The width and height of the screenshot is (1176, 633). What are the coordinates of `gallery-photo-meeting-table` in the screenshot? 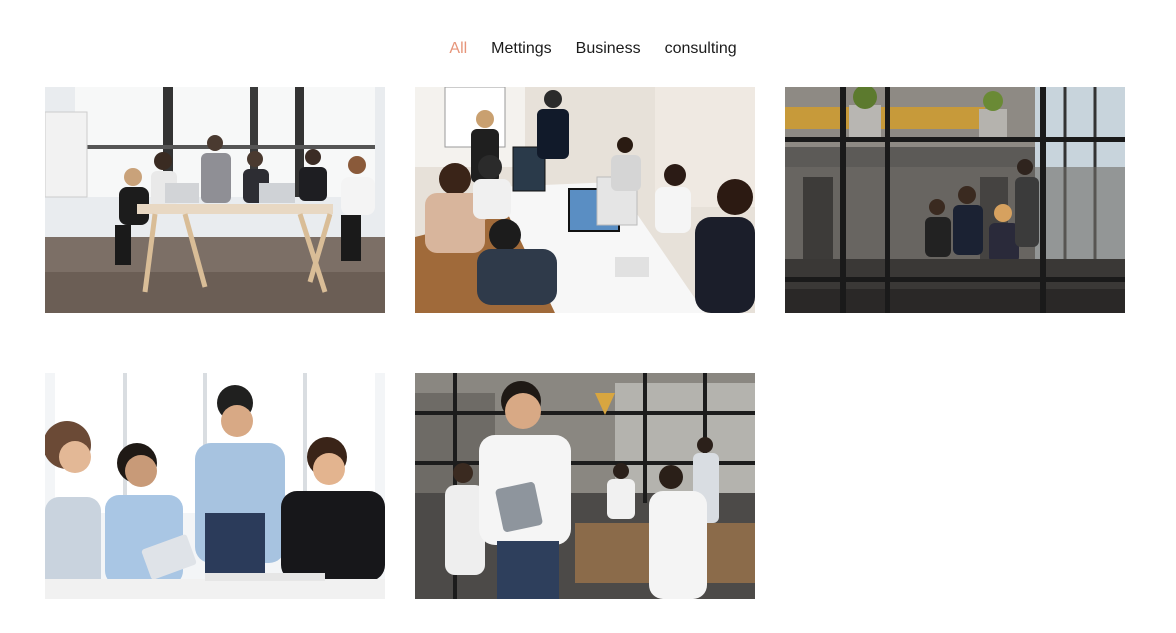 It's located at (215, 200).